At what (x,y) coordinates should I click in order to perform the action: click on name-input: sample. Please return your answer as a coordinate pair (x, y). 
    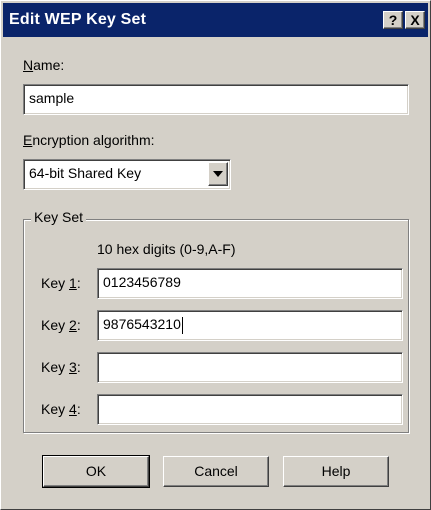
    Looking at the image, I should click on (216, 99).